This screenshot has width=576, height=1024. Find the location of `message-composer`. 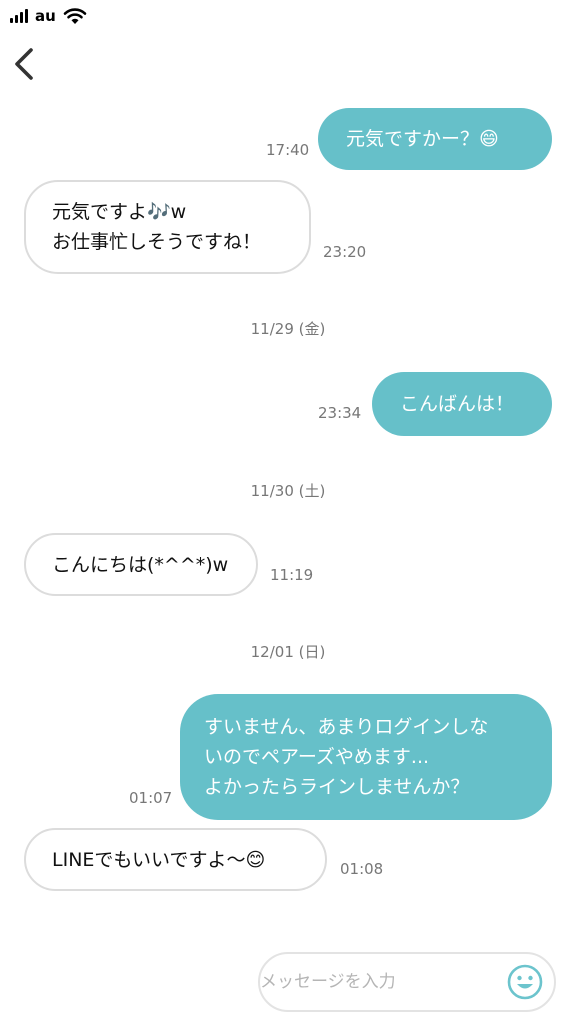

message-composer is located at coordinates (407, 982).